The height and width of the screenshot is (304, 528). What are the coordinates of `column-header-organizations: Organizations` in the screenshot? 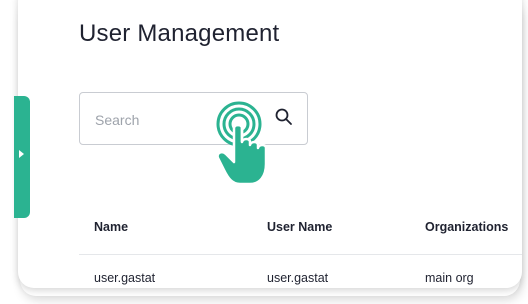 It's located at (466, 227).